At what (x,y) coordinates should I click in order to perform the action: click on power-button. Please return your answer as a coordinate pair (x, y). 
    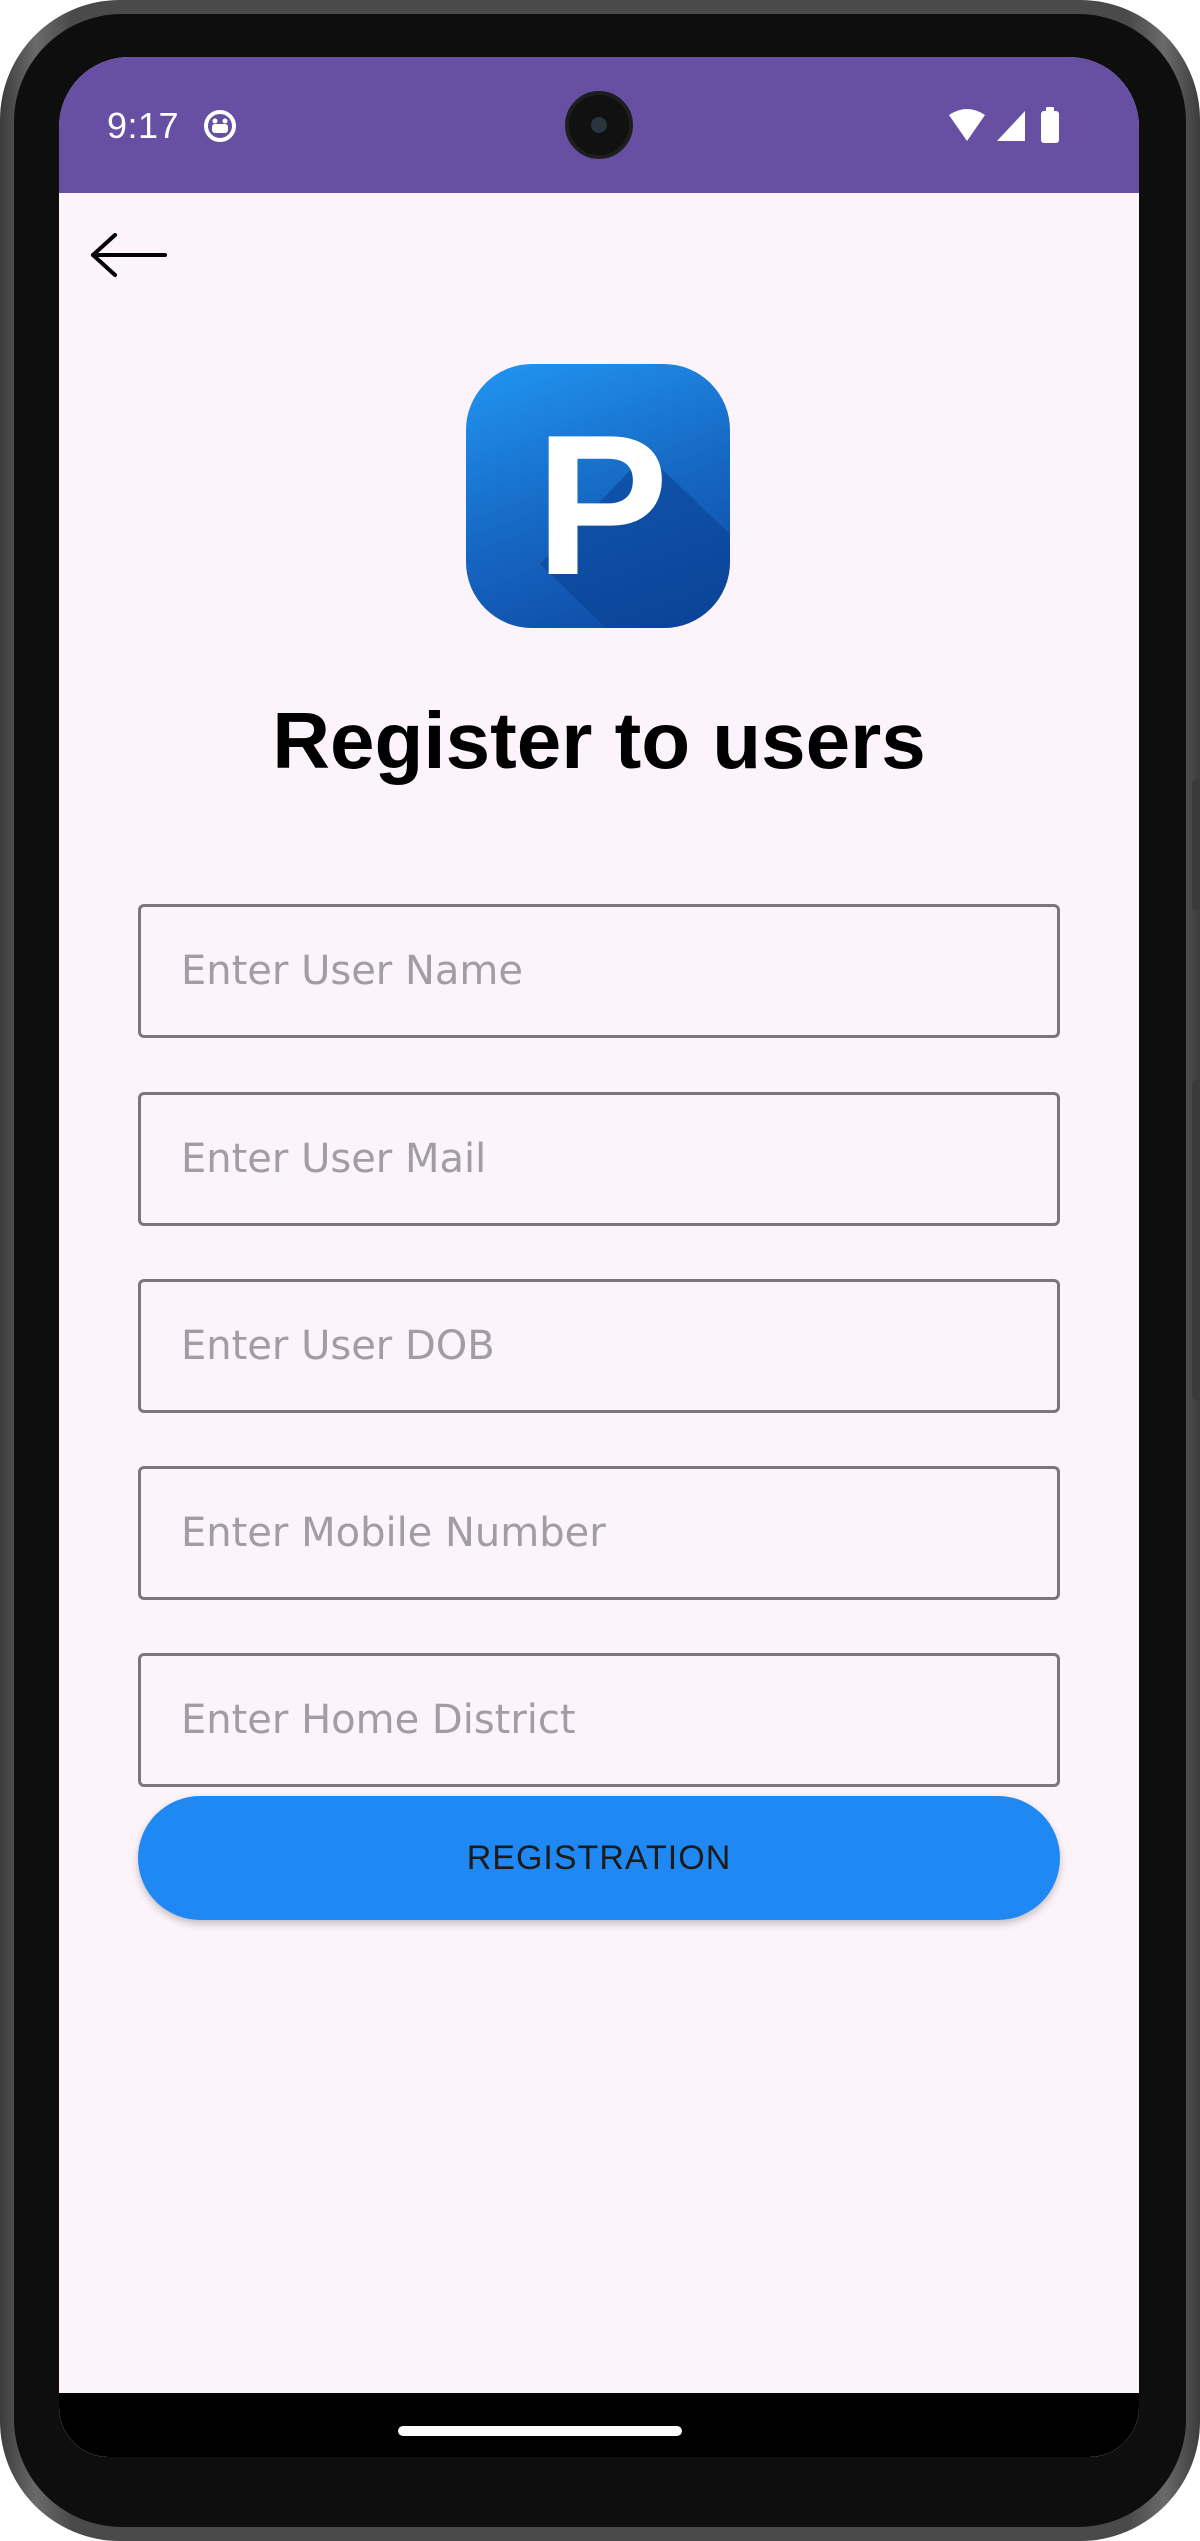
    Looking at the image, I should click on (1196, 845).